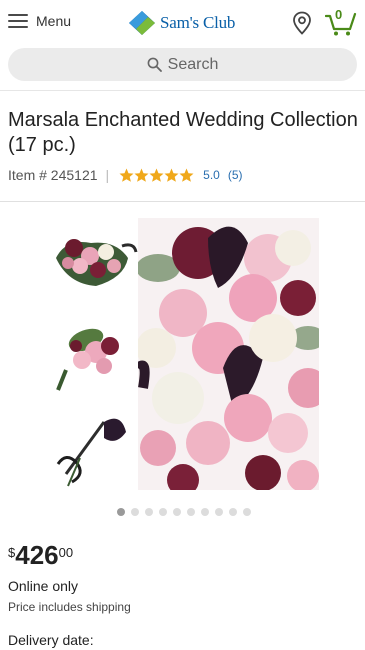 This screenshot has height=650, width=365. What do you see at coordinates (43, 586) in the screenshot?
I see `availability-label: Online only` at bounding box center [43, 586].